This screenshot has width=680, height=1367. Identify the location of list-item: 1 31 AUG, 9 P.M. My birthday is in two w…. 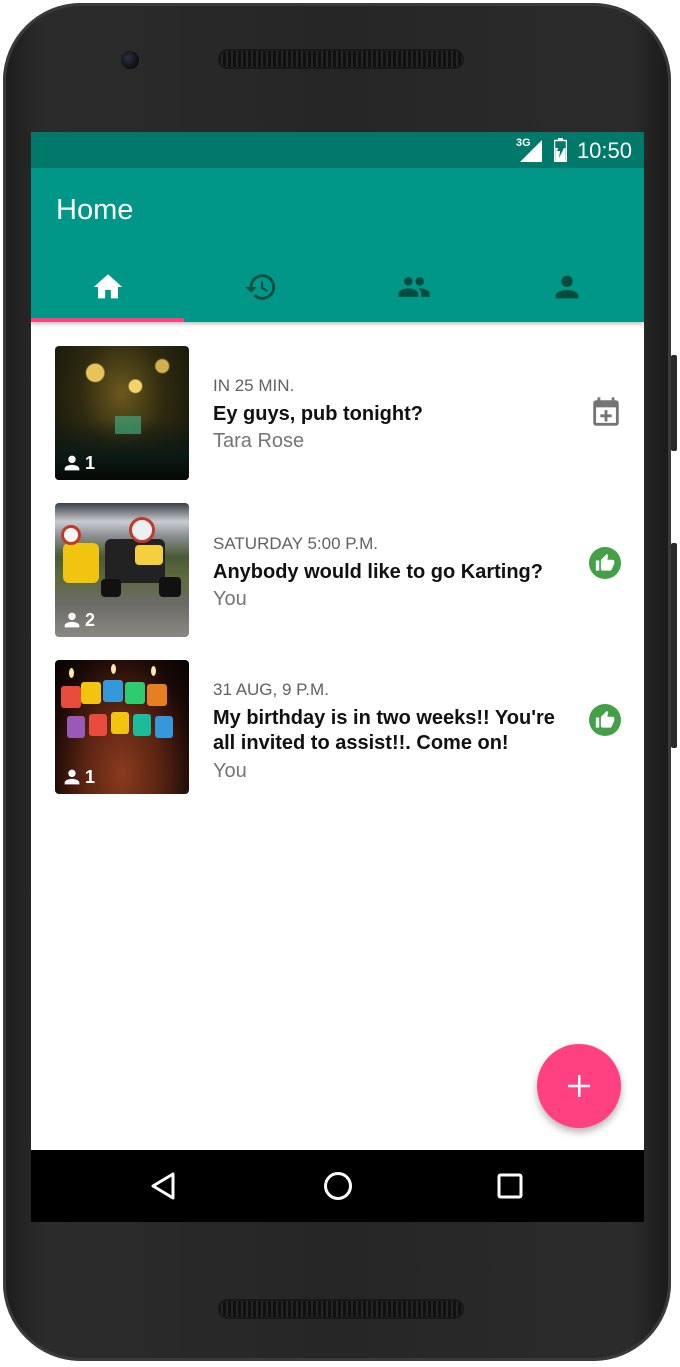
(337, 736).